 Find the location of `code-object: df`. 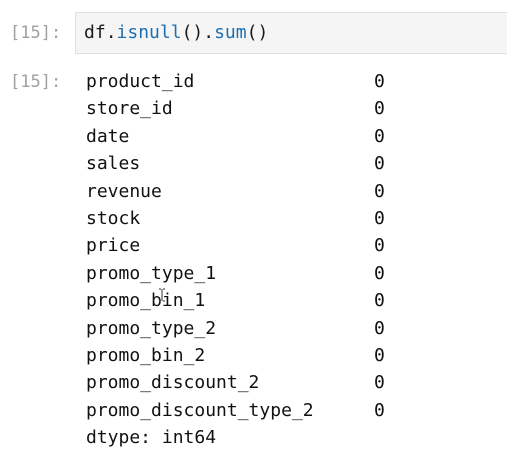

code-object: df is located at coordinates (95, 32).